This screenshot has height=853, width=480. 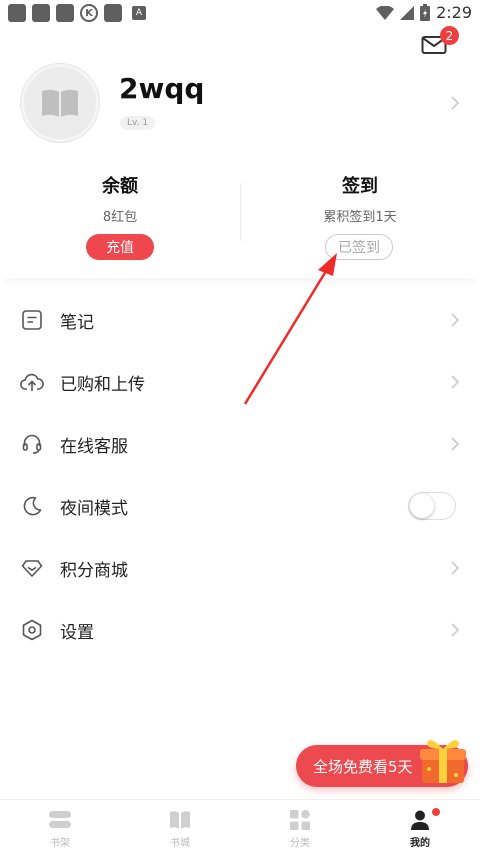 I want to click on menu-item-online-support: 在线客服, so click(x=240, y=444).